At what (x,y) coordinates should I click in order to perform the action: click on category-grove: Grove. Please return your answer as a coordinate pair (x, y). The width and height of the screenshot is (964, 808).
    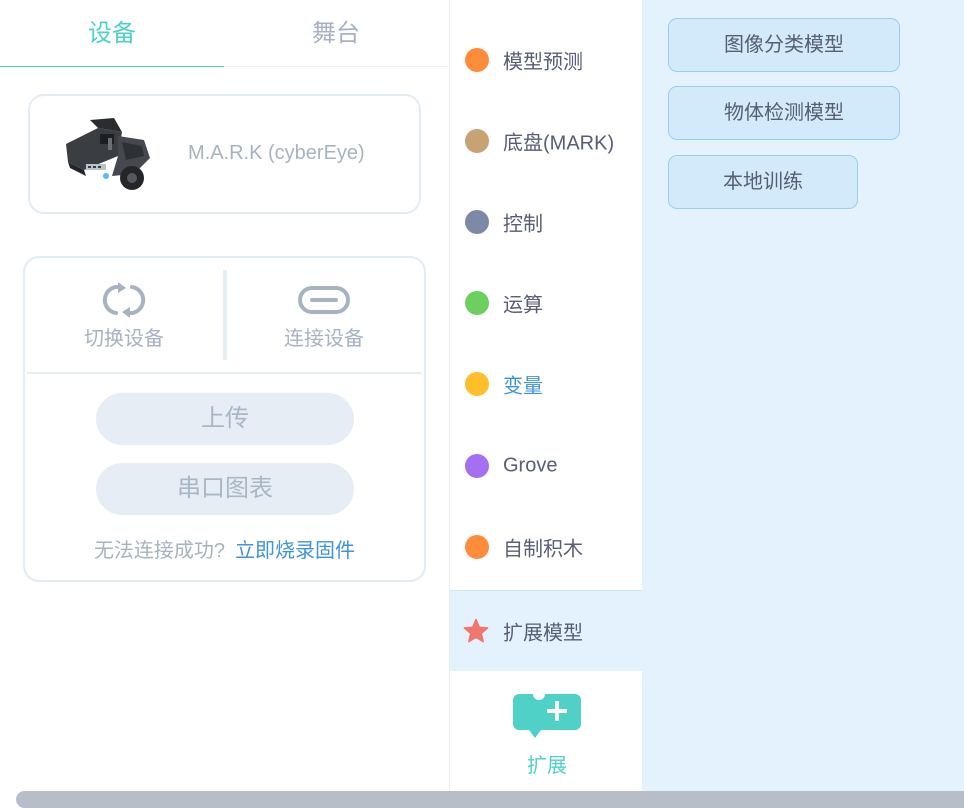
    Looking at the image, I should click on (546, 466).